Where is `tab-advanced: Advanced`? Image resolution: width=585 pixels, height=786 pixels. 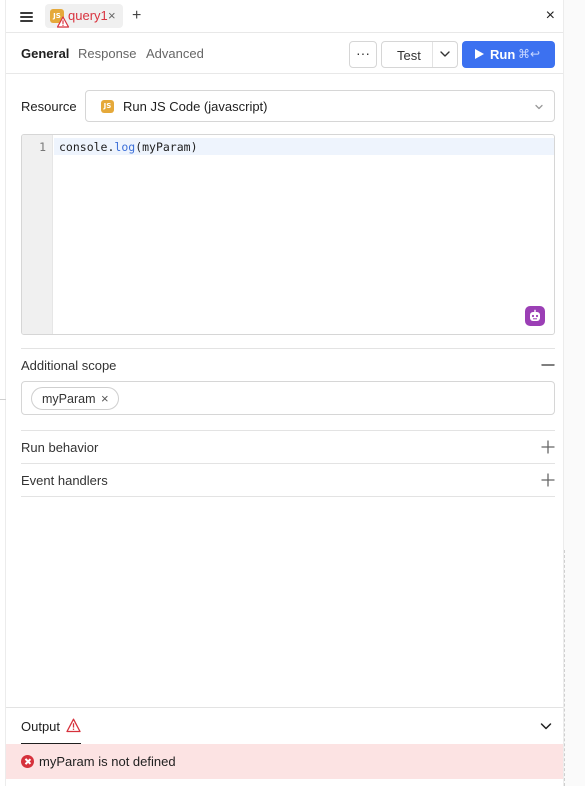
tab-advanced: Advanced is located at coordinates (175, 53).